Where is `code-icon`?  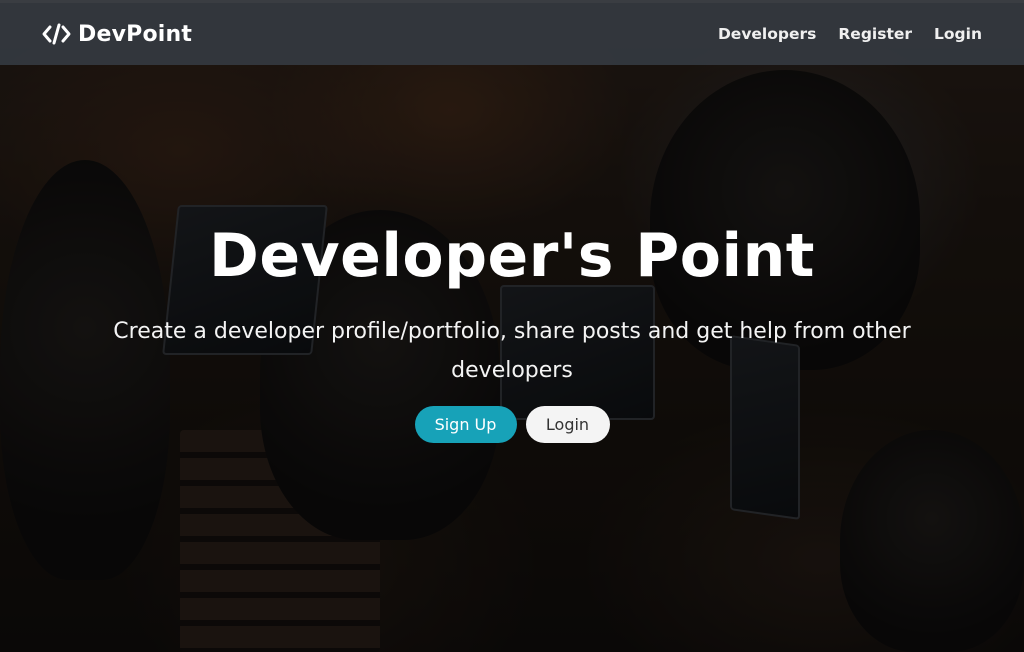 code-icon is located at coordinates (57, 34).